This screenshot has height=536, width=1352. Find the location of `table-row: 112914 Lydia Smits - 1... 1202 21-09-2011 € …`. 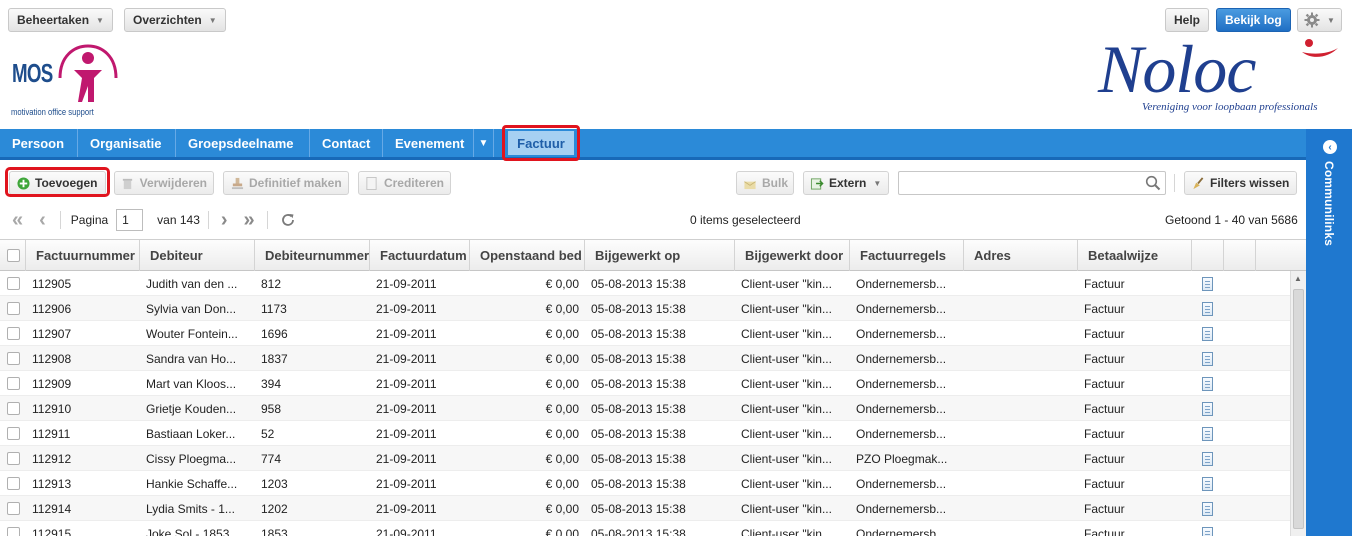

table-row: 112914 Lydia Smits - 1... 1202 21-09-2011 € … is located at coordinates (645, 508).